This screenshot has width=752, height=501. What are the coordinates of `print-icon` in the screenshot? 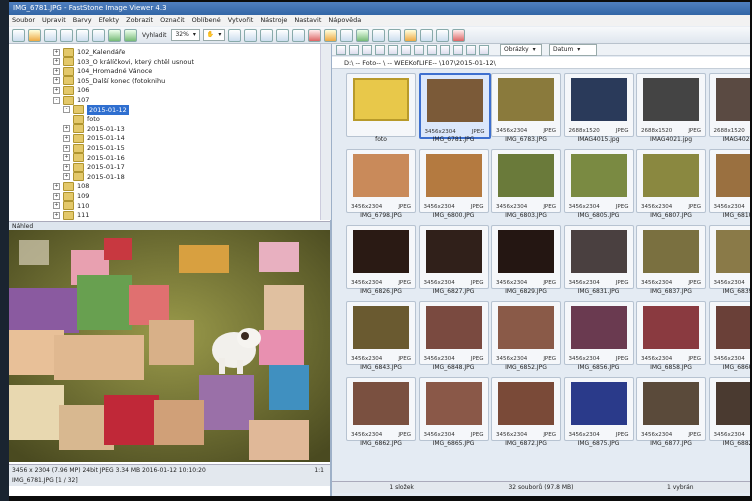 It's located at (66, 35).